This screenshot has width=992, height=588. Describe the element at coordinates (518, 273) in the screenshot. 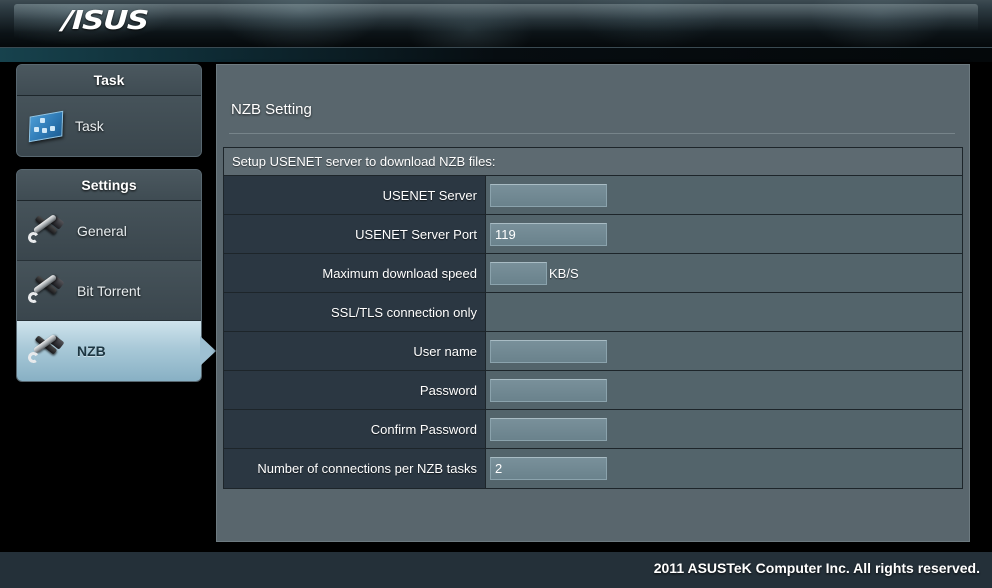

I see `max-download-speed-input` at that location.